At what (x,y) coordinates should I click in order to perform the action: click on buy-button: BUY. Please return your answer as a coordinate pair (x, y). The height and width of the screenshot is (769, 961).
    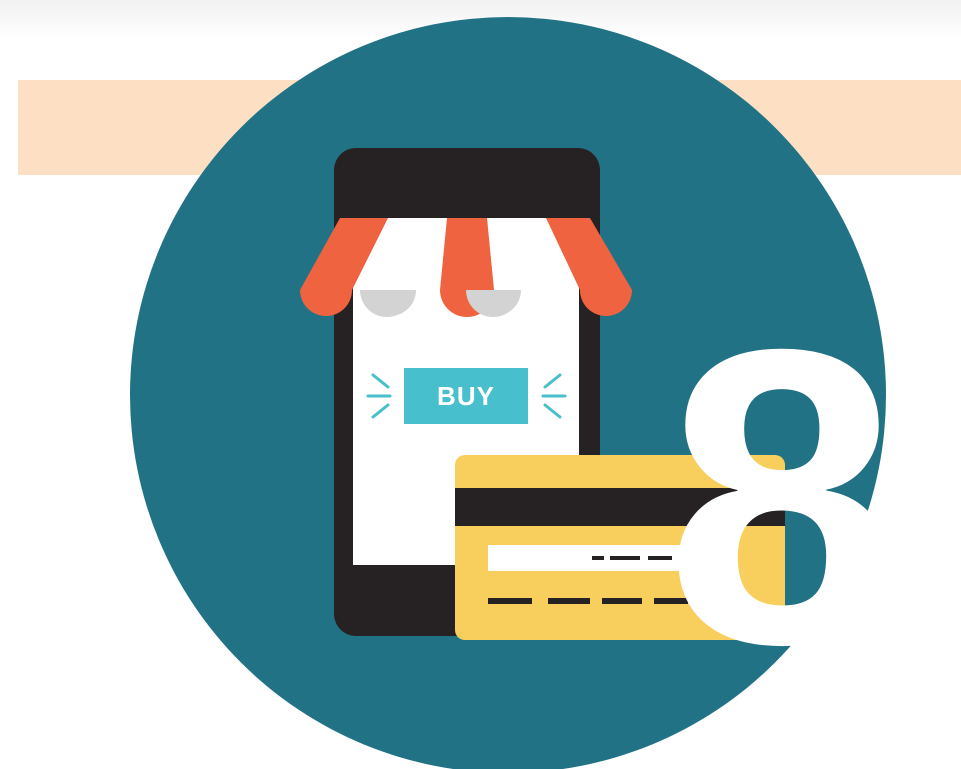
    Looking at the image, I should click on (466, 396).